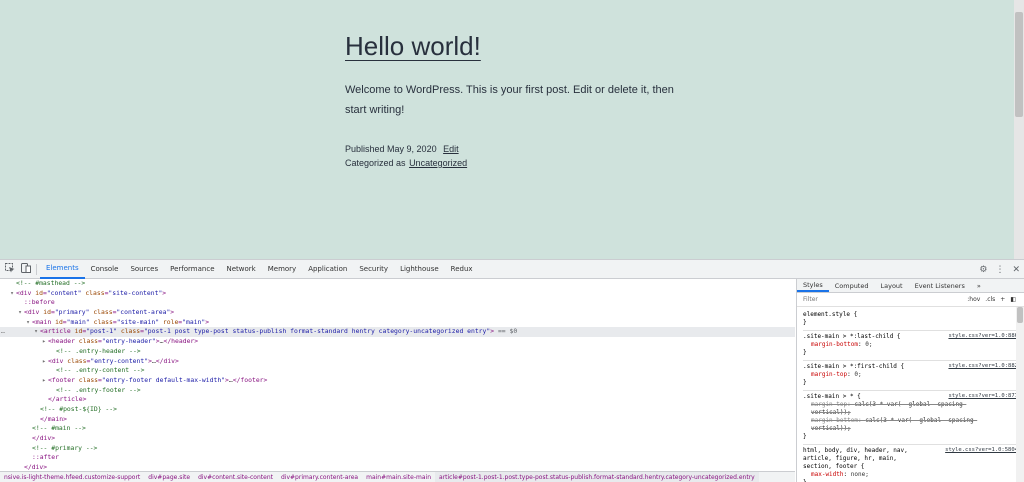 The width and height of the screenshot is (1024, 482). What do you see at coordinates (53, 418) in the screenshot?
I see `dom-node-markup: </main>` at bounding box center [53, 418].